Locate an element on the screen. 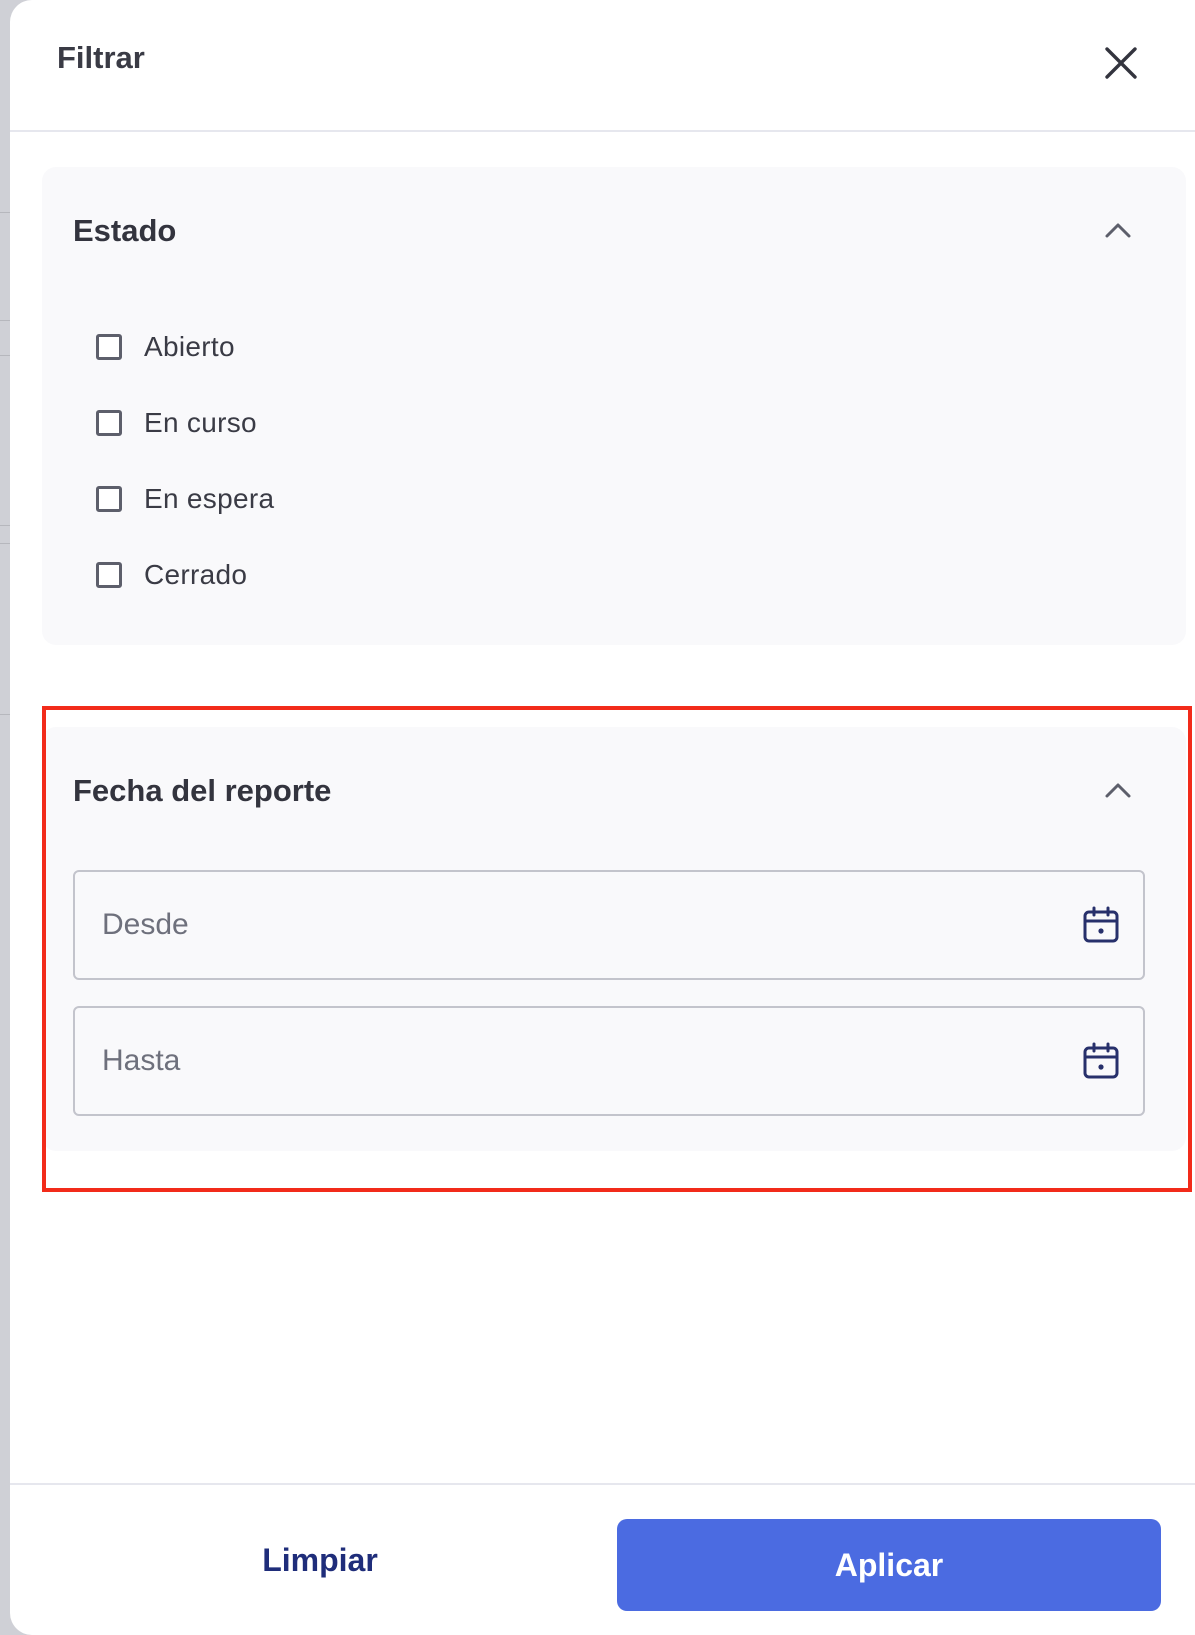  date-from-placeholder: Desde is located at coordinates (145, 924).